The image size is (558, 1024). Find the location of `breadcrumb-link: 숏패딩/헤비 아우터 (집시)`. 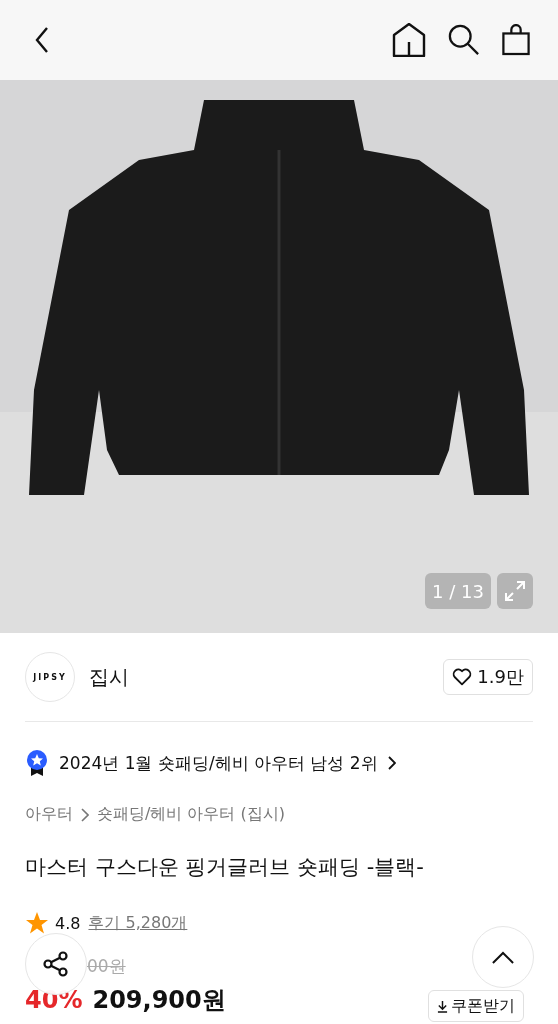

breadcrumb-link: 숏패딩/헤비 아우터 (집시) is located at coordinates (191, 814).